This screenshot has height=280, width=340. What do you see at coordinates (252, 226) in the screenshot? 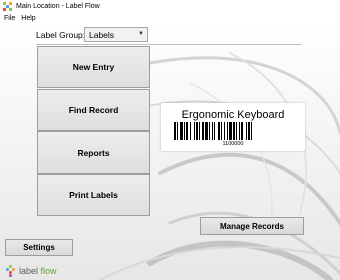
I see `manage-records-button: Manage Records` at bounding box center [252, 226].